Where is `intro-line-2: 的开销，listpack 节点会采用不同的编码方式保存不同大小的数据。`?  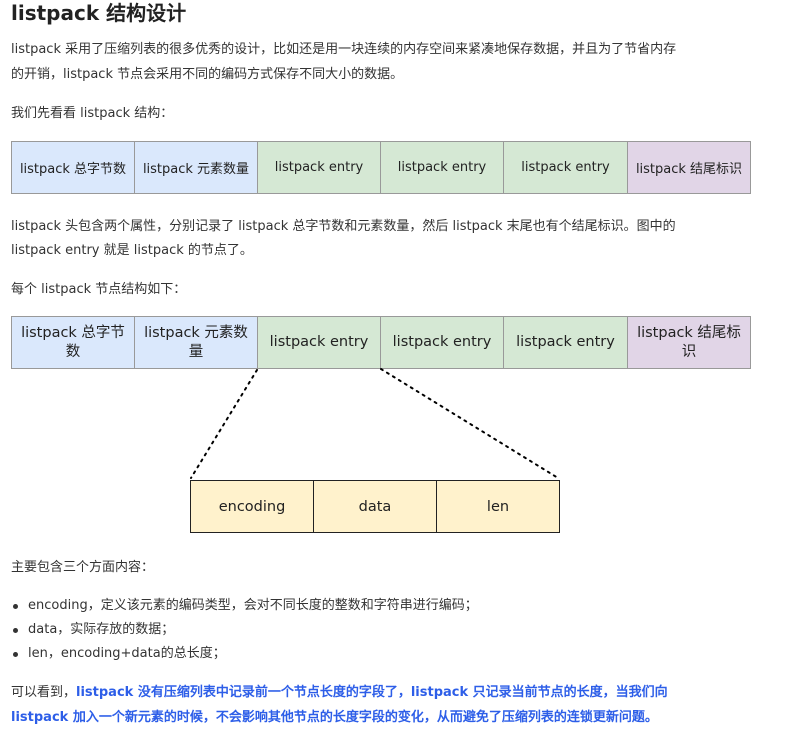
intro-line-2: 的开销，listpack 节点会采用不同的编码方式保存不同大小的数据。 is located at coordinates (207, 74).